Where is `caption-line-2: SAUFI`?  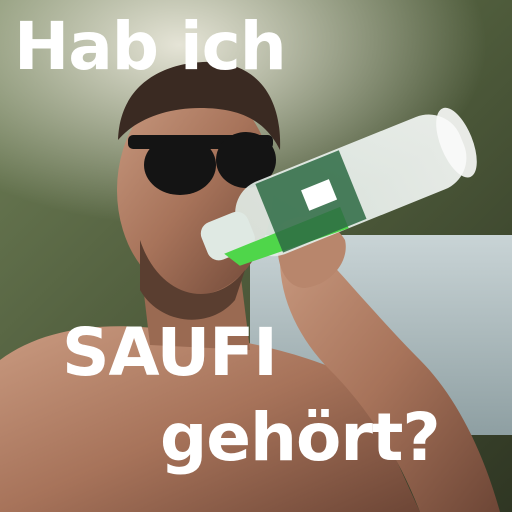
caption-line-2: SAUFI is located at coordinates (170, 352).